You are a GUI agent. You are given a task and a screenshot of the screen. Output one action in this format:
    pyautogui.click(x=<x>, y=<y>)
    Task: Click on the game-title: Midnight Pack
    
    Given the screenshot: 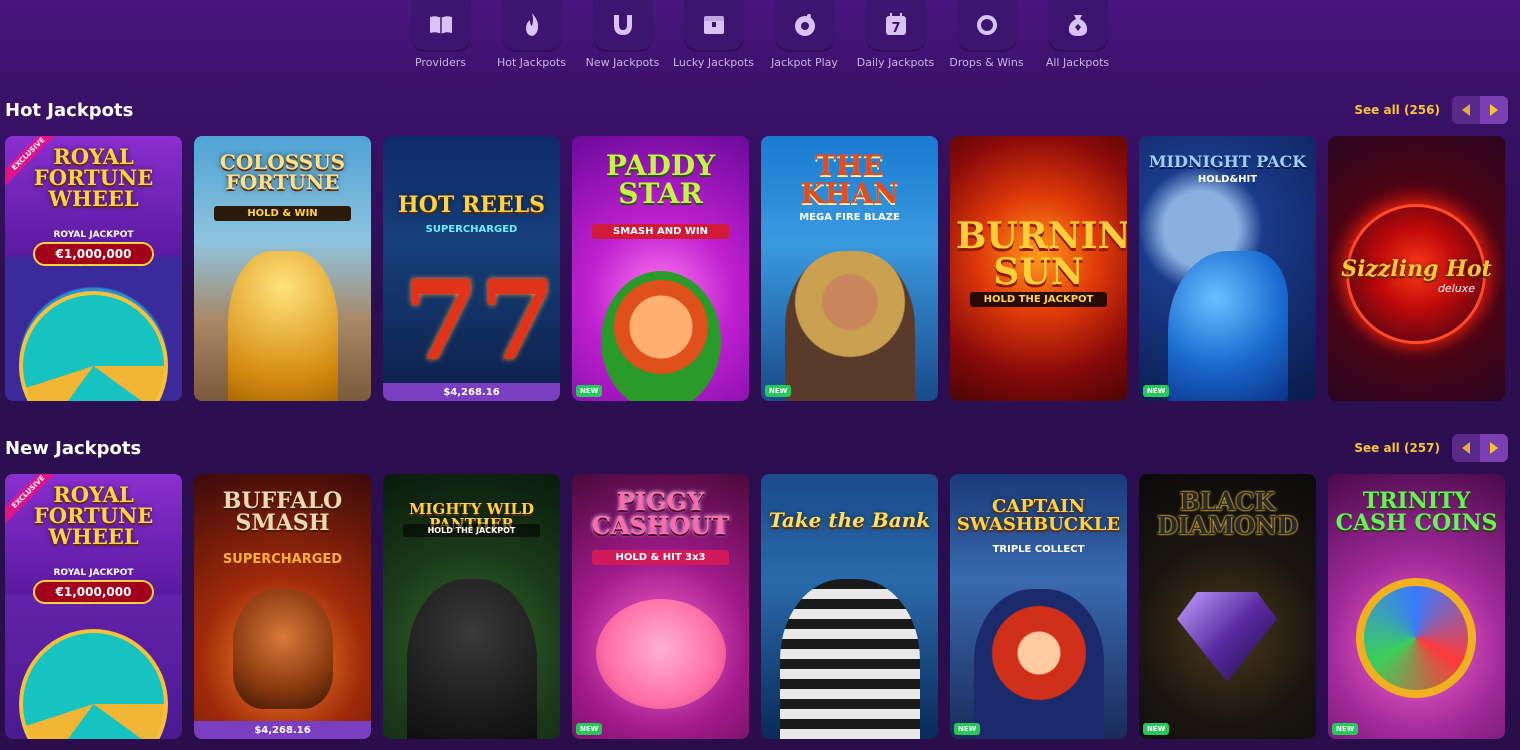 What is the action you would take?
    pyautogui.click(x=1227, y=161)
    